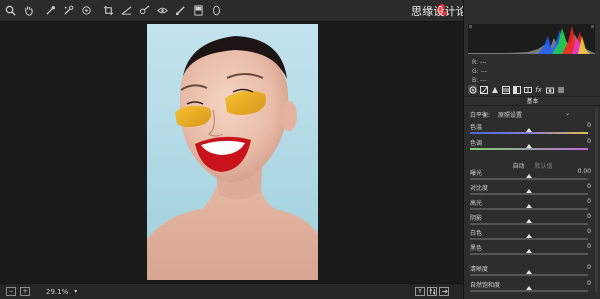 The width and height of the screenshot is (600, 299). I want to click on highlight-clip-icon, so click(592, 26).